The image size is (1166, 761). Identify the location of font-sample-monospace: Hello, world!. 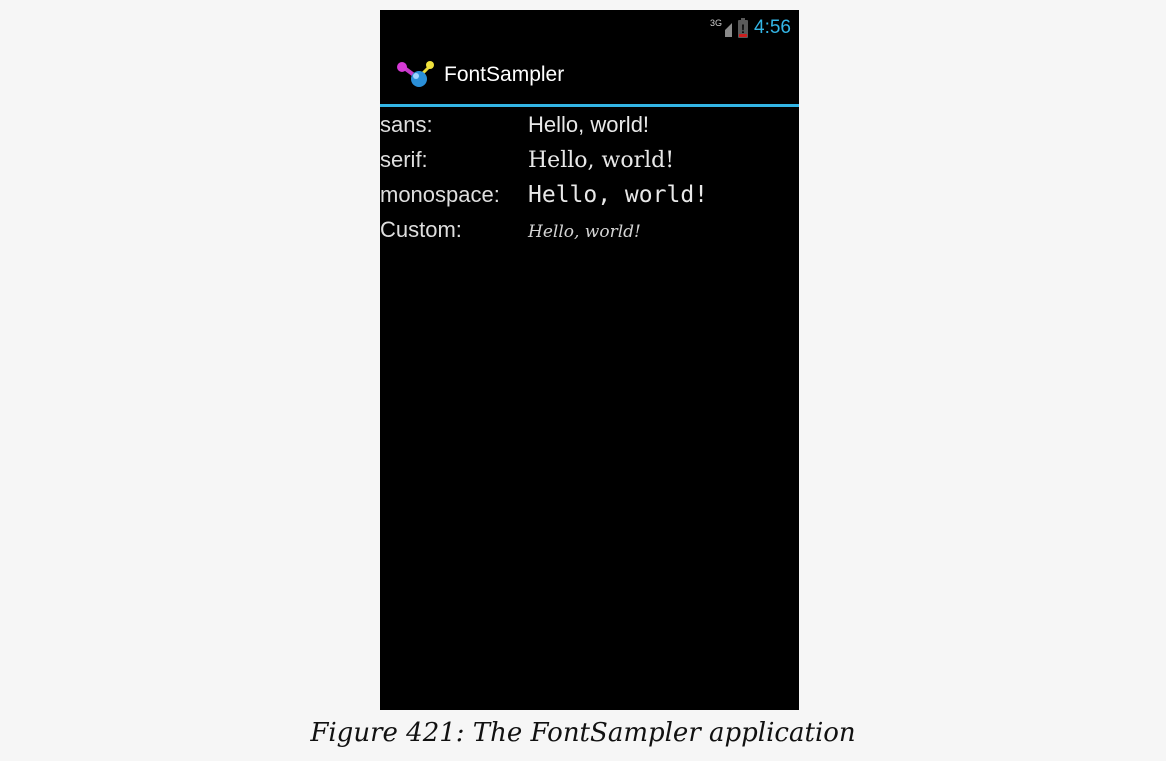
(618, 195).